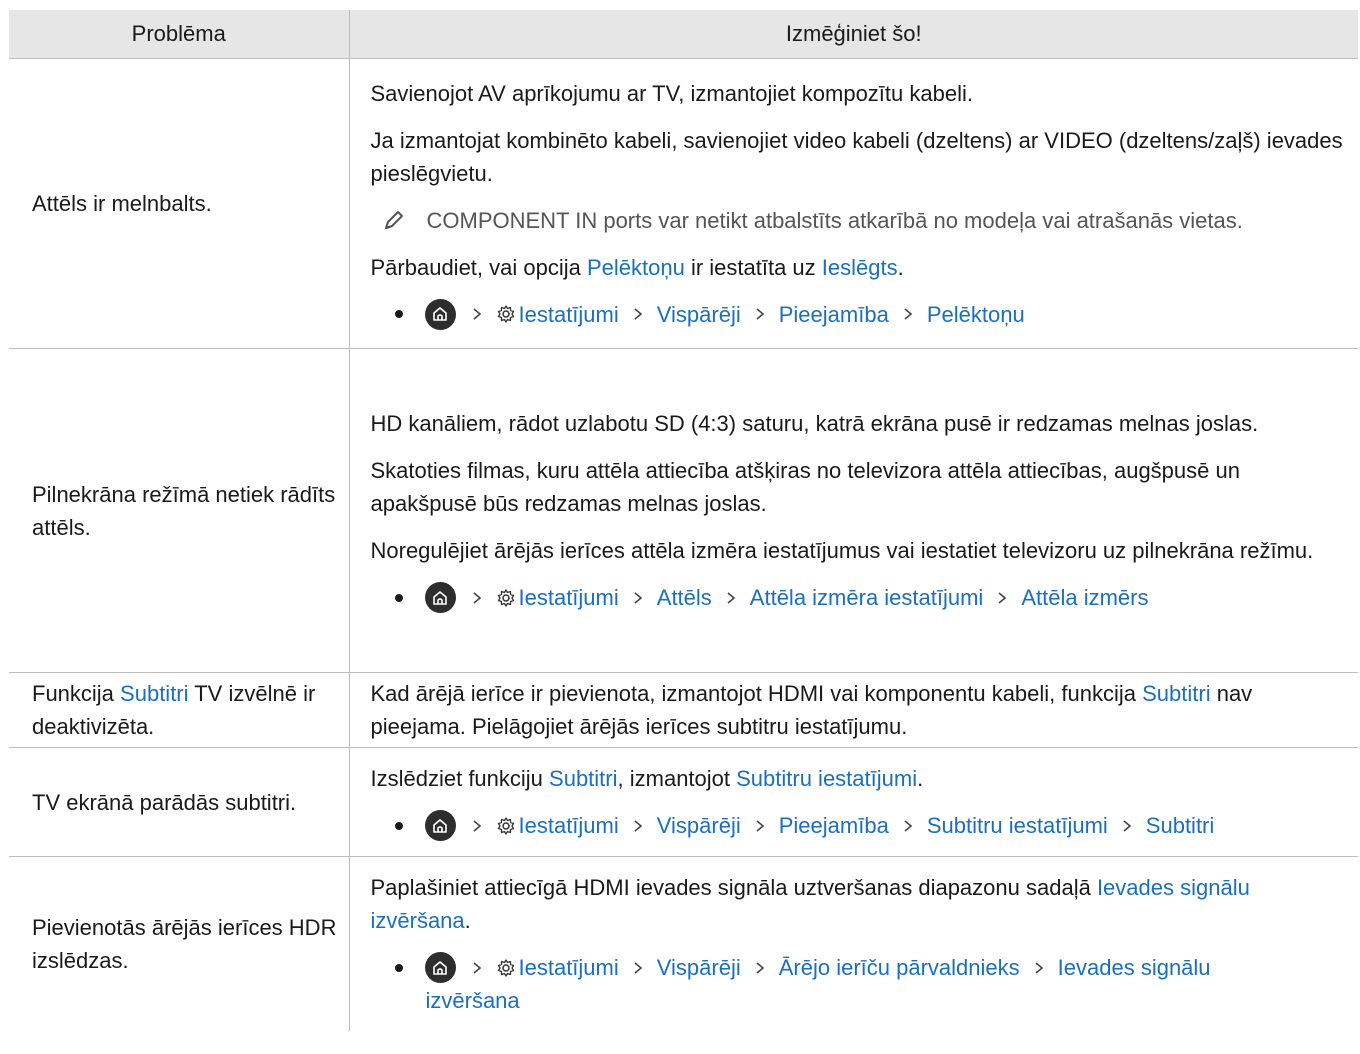  I want to click on menu-path-continuation: izvēršana, so click(861, 1000).